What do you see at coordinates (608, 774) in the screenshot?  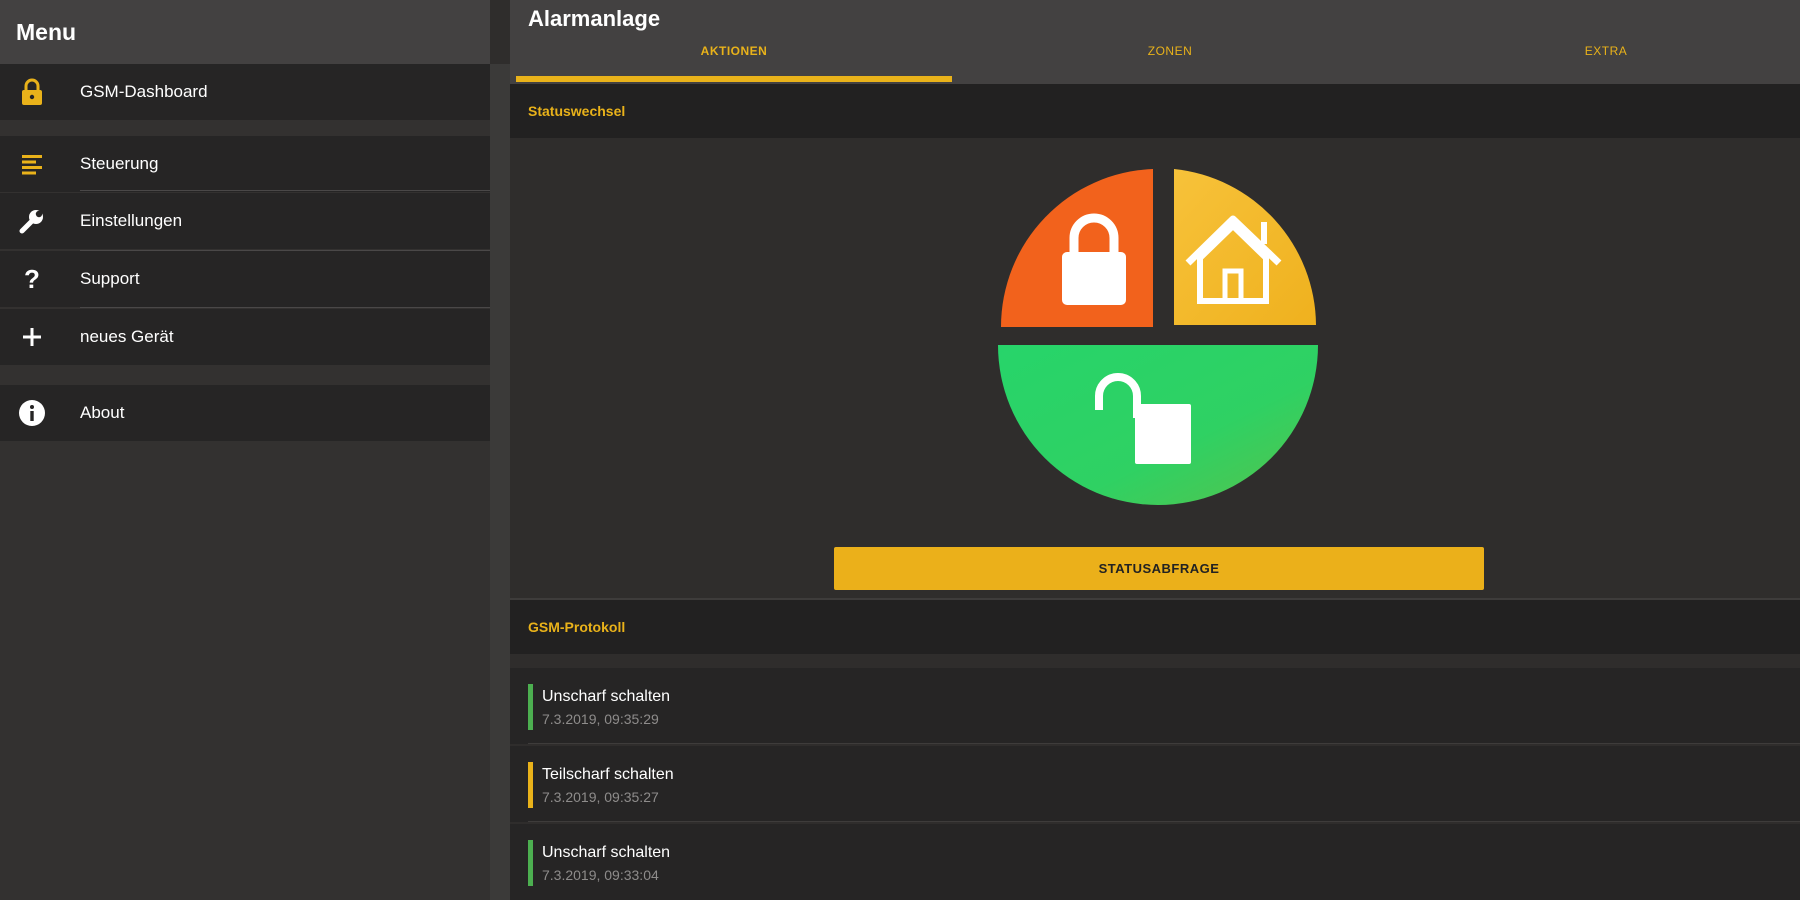 I see `log-entry-title: Teilscharf schalten` at bounding box center [608, 774].